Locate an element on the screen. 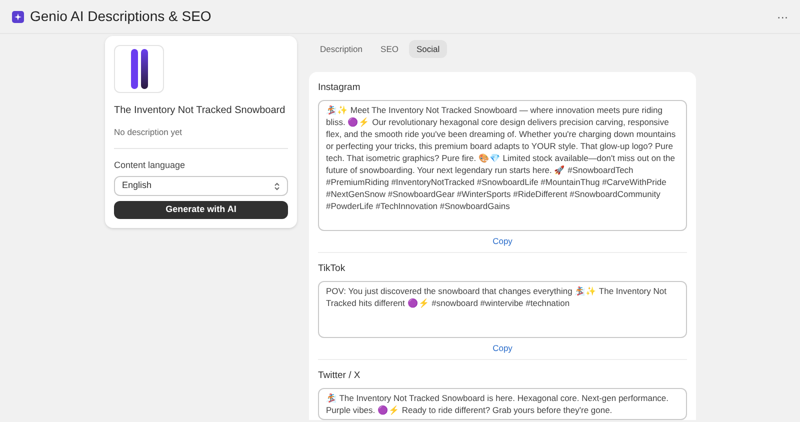 This screenshot has height=422, width=800. tab: Social is located at coordinates (428, 49).